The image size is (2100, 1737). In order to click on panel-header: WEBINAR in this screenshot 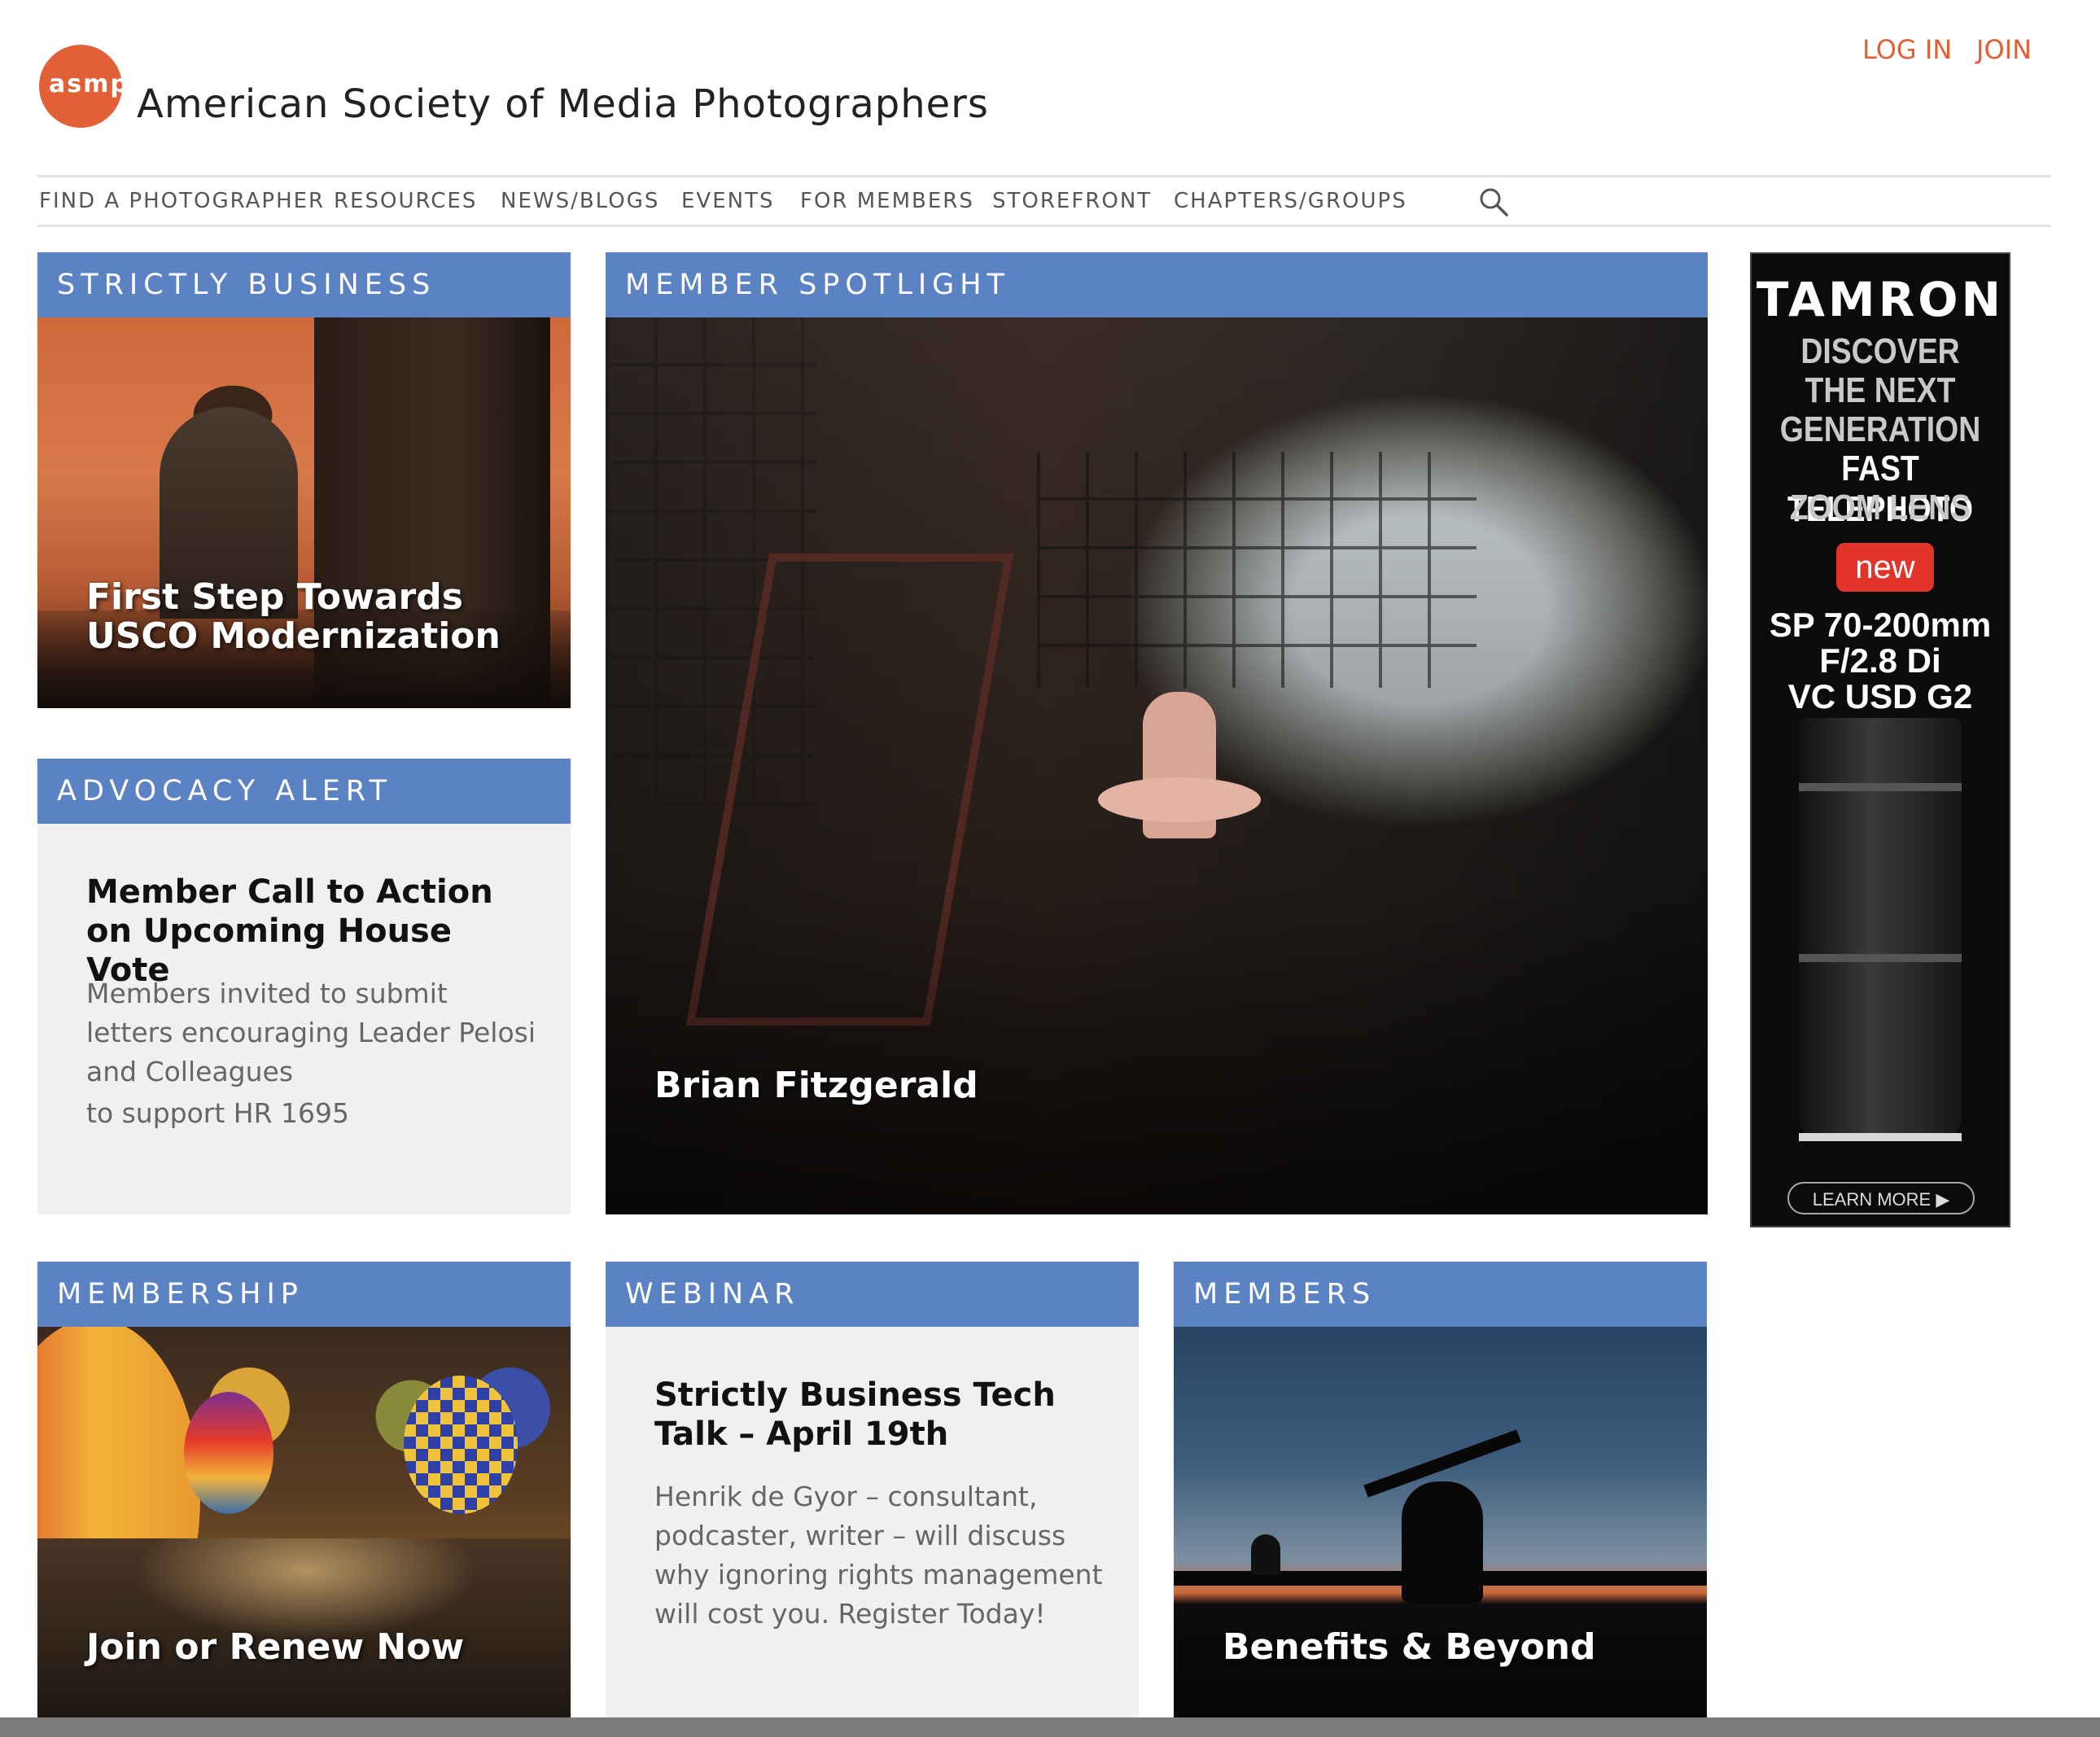, I will do `click(873, 1294)`.